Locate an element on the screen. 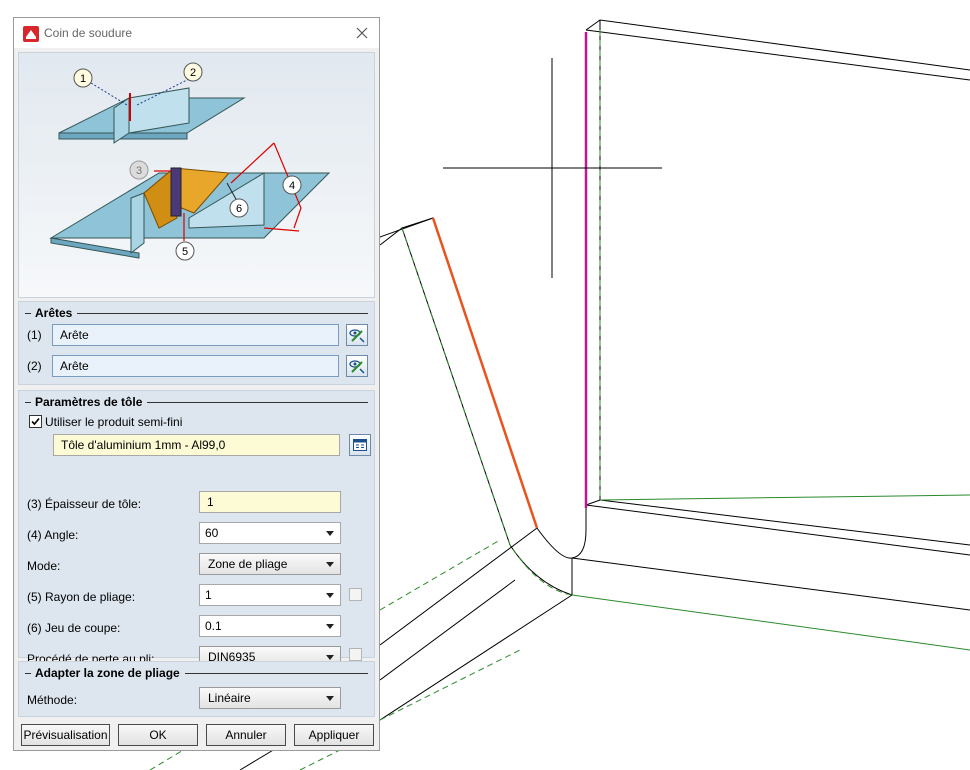  cut-gap-combo: 0.1 is located at coordinates (270, 626).